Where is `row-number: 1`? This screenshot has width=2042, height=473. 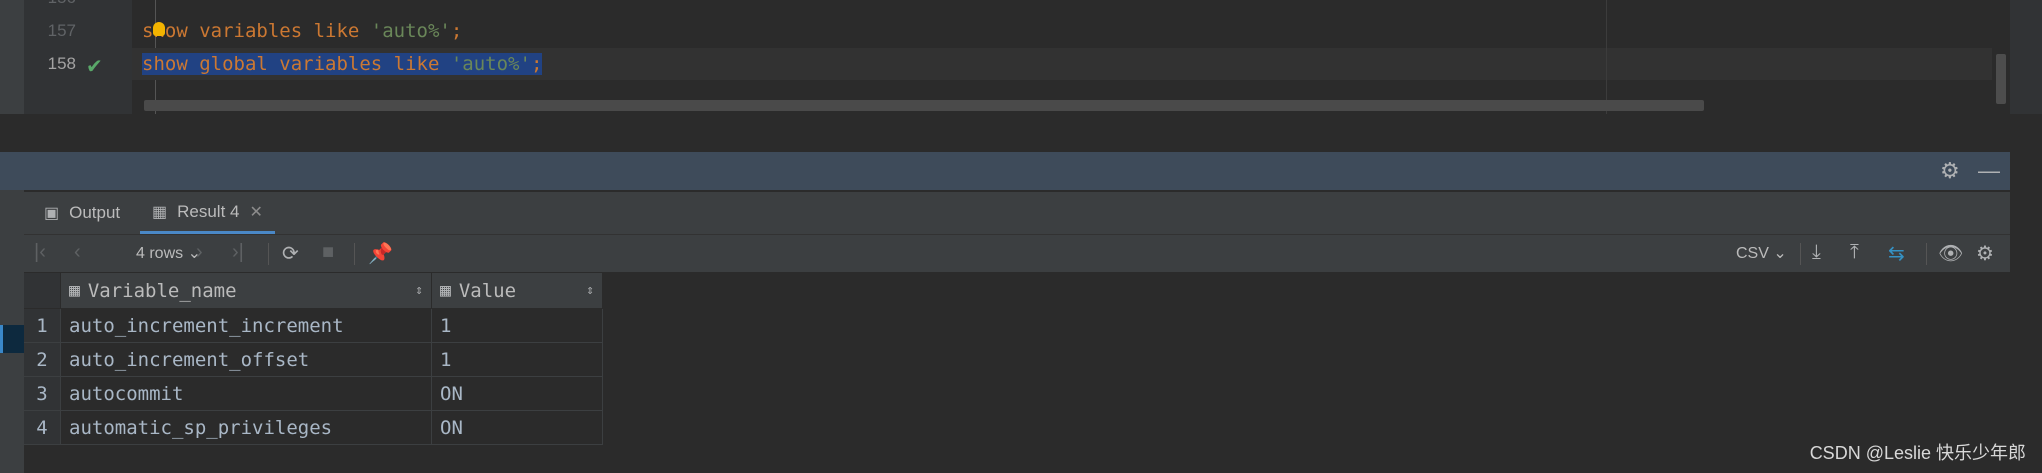
row-number: 1 is located at coordinates (42, 325).